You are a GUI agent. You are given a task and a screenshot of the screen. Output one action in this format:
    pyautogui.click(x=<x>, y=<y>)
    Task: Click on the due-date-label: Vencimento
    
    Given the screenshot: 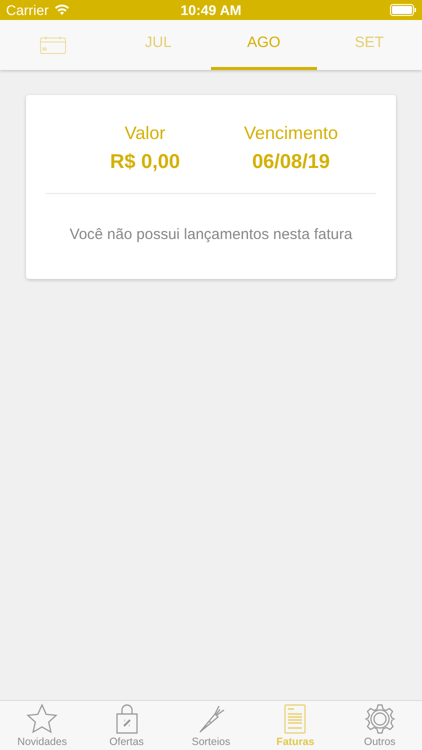 What is the action you would take?
    pyautogui.click(x=291, y=133)
    